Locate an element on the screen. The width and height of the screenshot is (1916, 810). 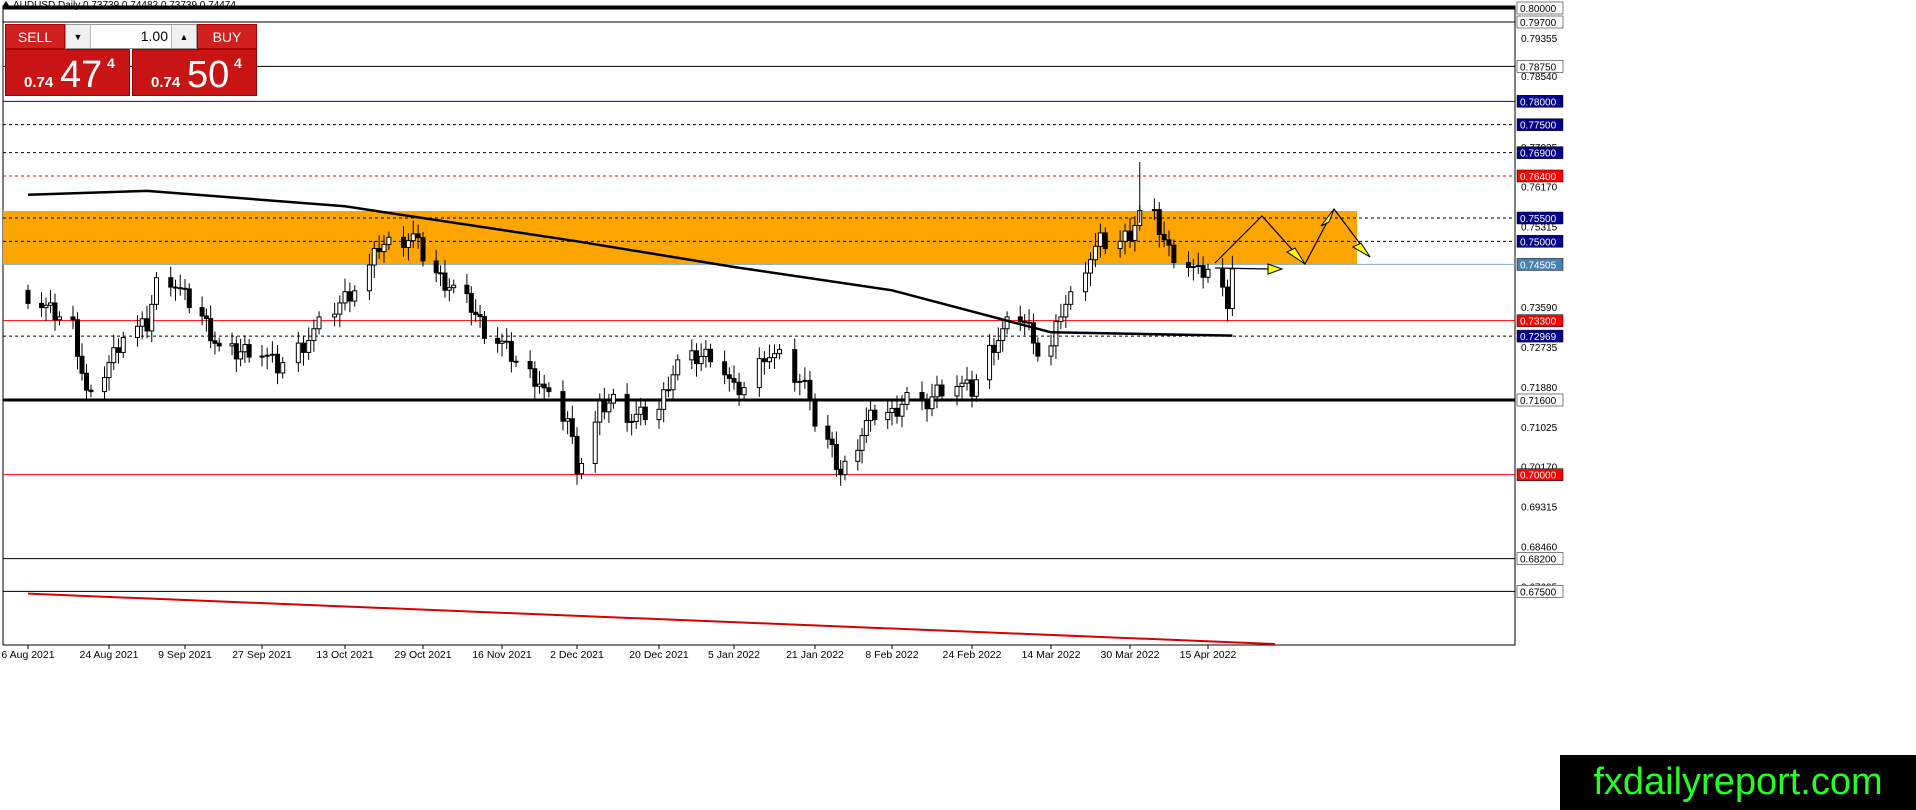
buy-price-box: 0.74 50 4 is located at coordinates (194, 72).